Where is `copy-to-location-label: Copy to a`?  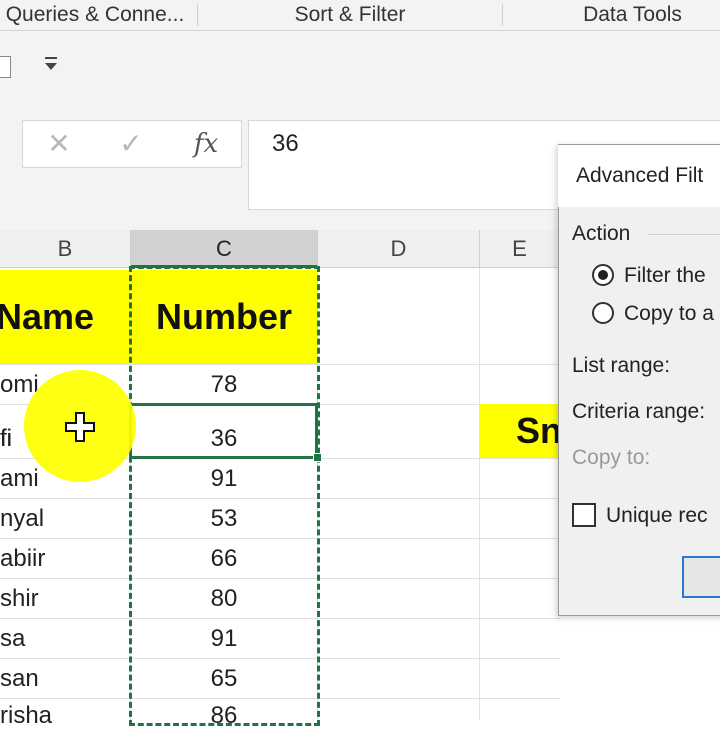 copy-to-location-label: Copy to a is located at coordinates (669, 314).